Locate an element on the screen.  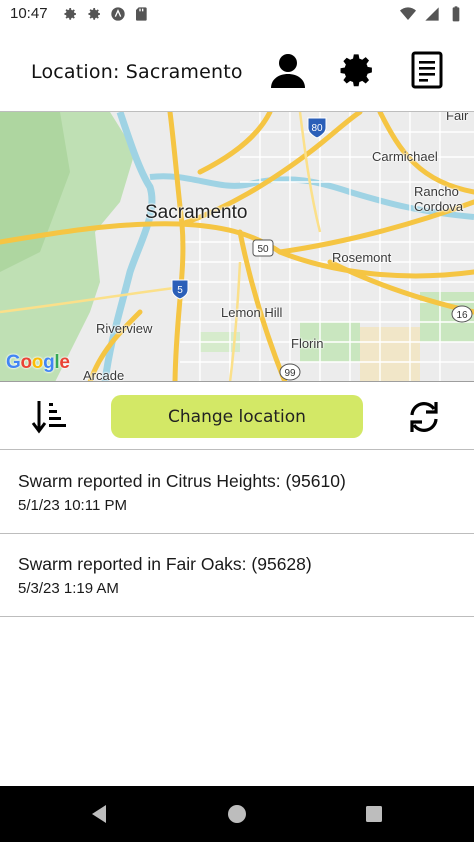
settings-icon is located at coordinates (356, 70).